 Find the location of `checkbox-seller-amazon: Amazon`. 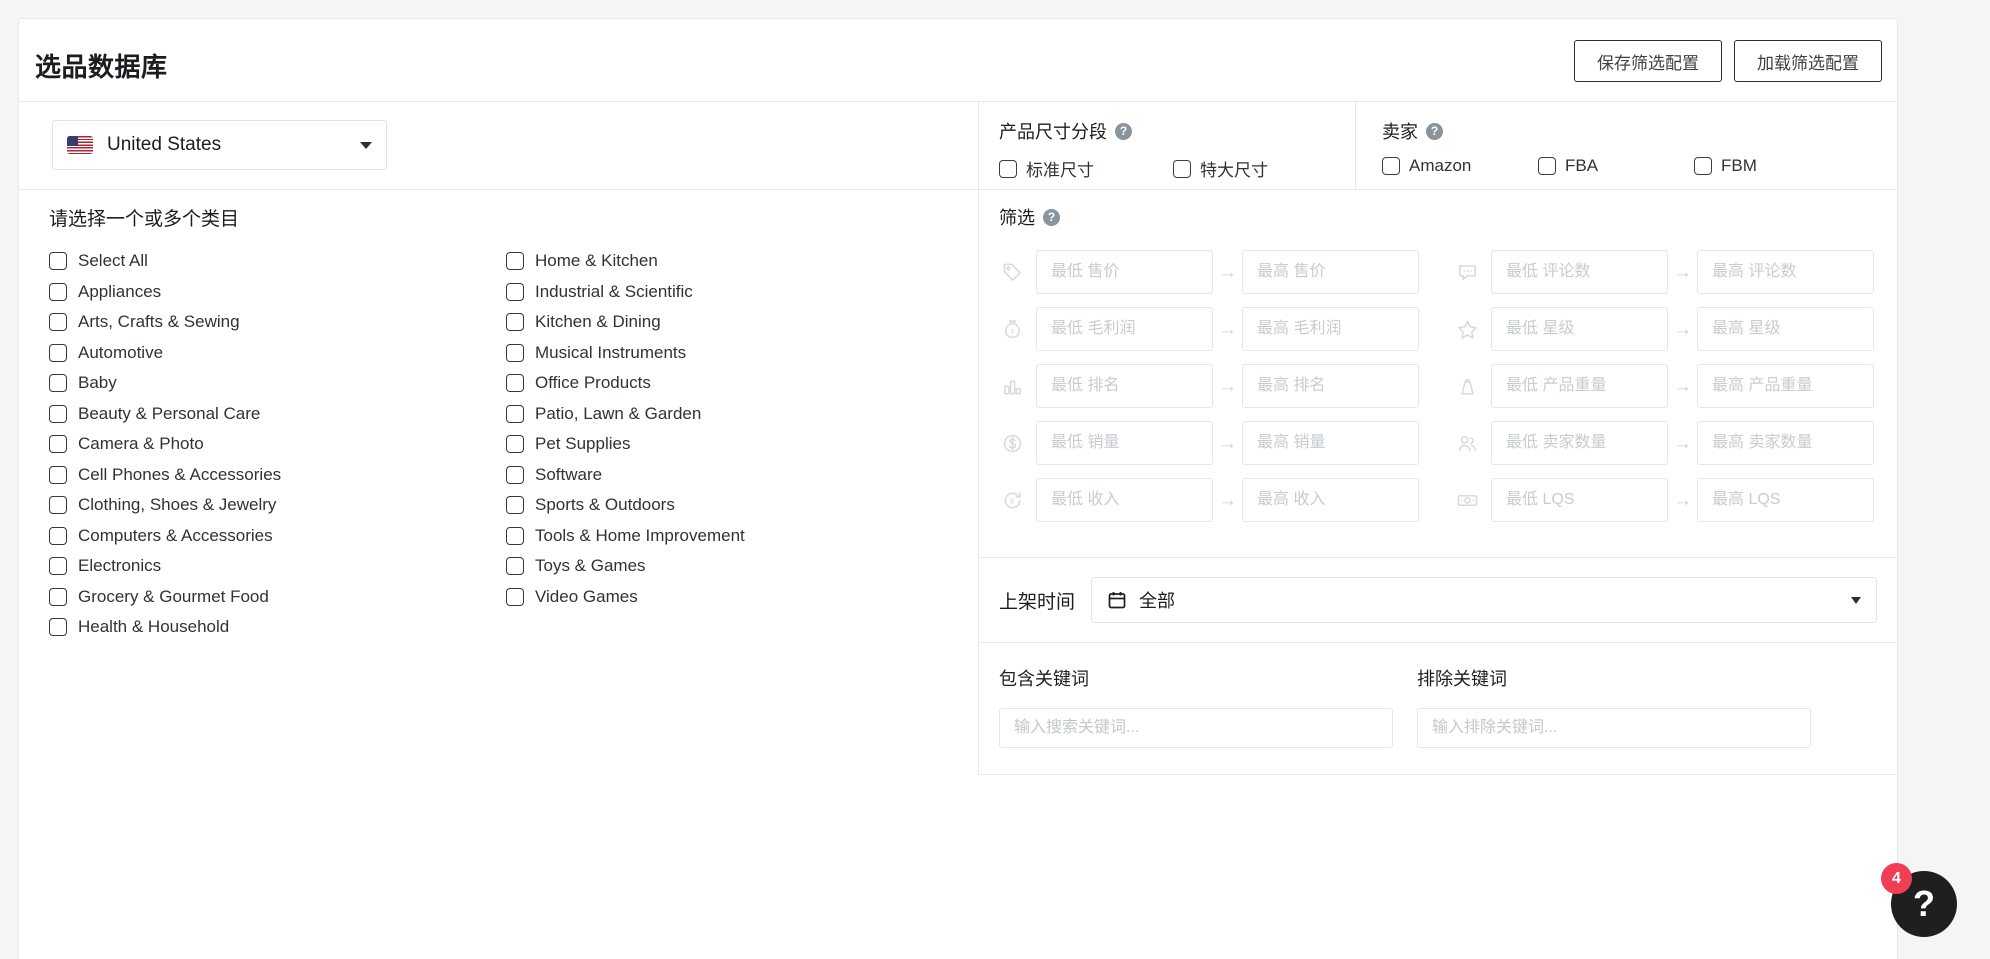

checkbox-seller-amazon: Amazon is located at coordinates (1460, 166).